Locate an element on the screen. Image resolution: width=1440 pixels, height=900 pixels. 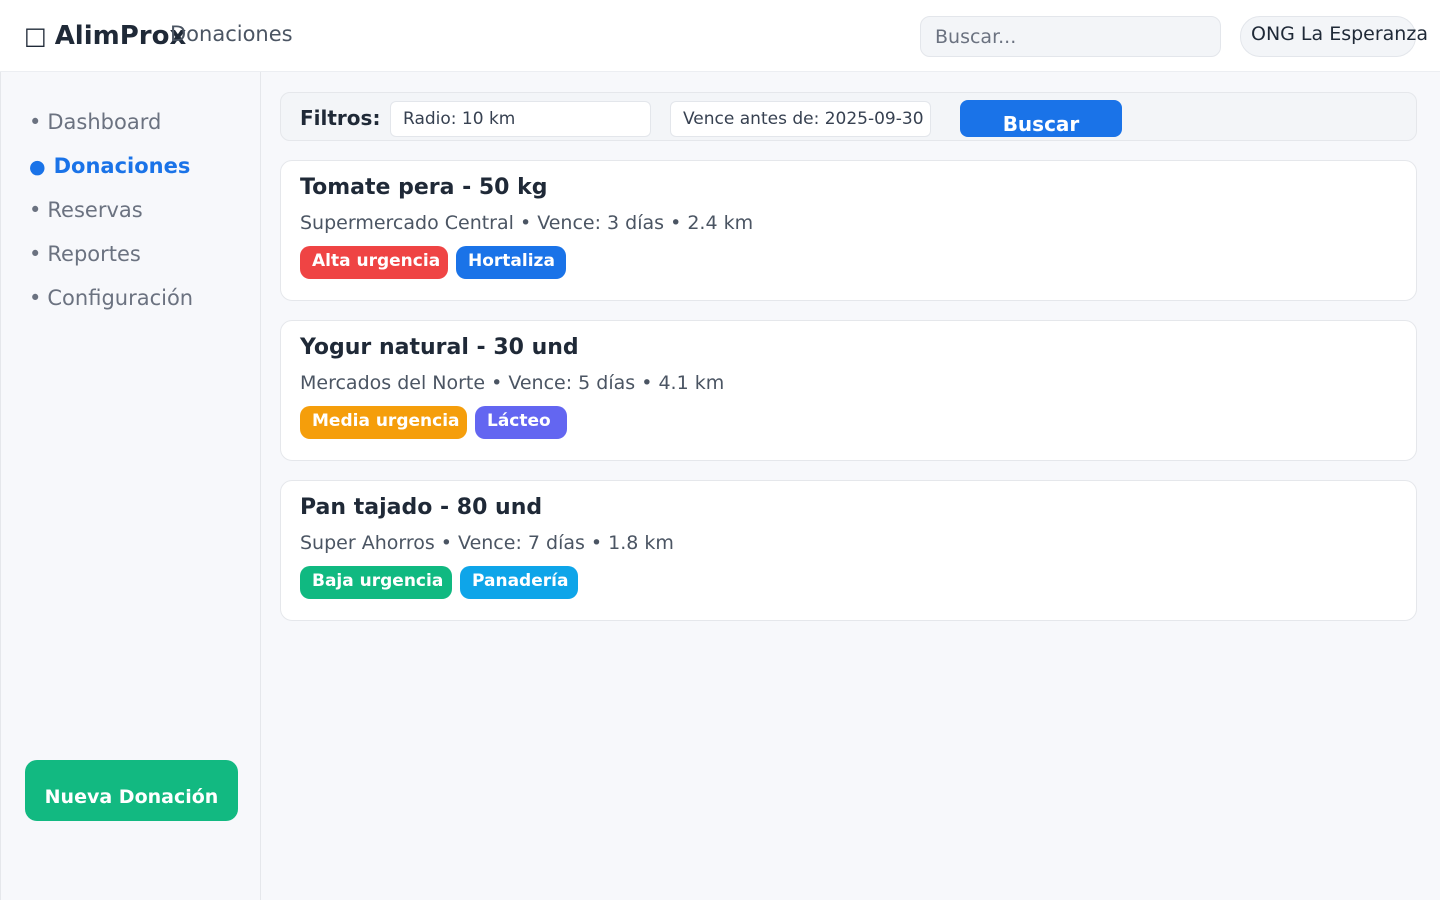
expiry-date-filter: Vence antes de: 2025-09-30 is located at coordinates (800, 119).